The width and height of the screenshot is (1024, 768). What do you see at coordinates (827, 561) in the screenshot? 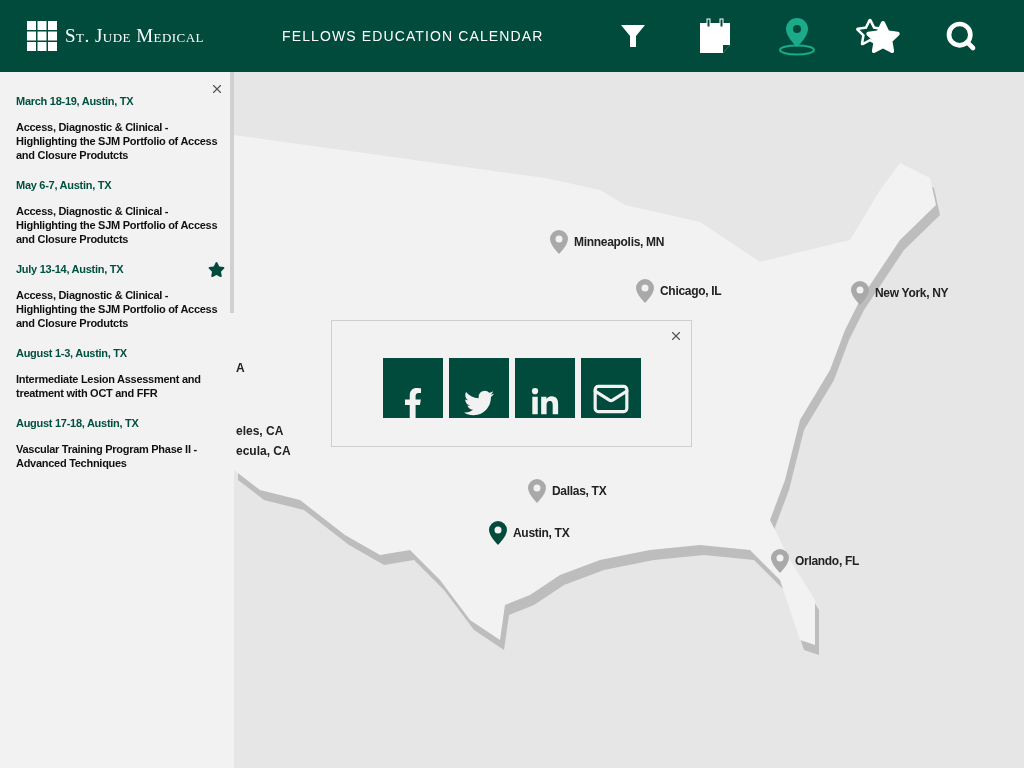
I see `city-label: Orlando, FL` at bounding box center [827, 561].